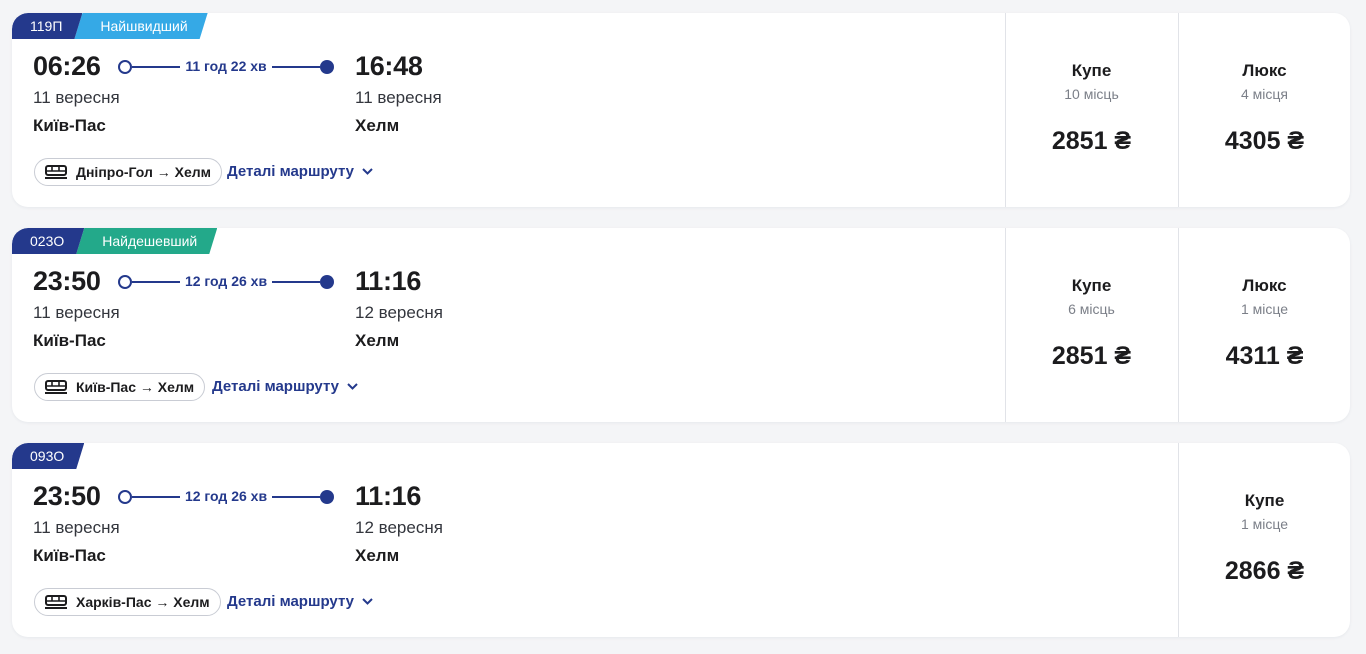 The height and width of the screenshot is (654, 1366). What do you see at coordinates (48, 241) in the screenshot?
I see `train-number-badge: 023О` at bounding box center [48, 241].